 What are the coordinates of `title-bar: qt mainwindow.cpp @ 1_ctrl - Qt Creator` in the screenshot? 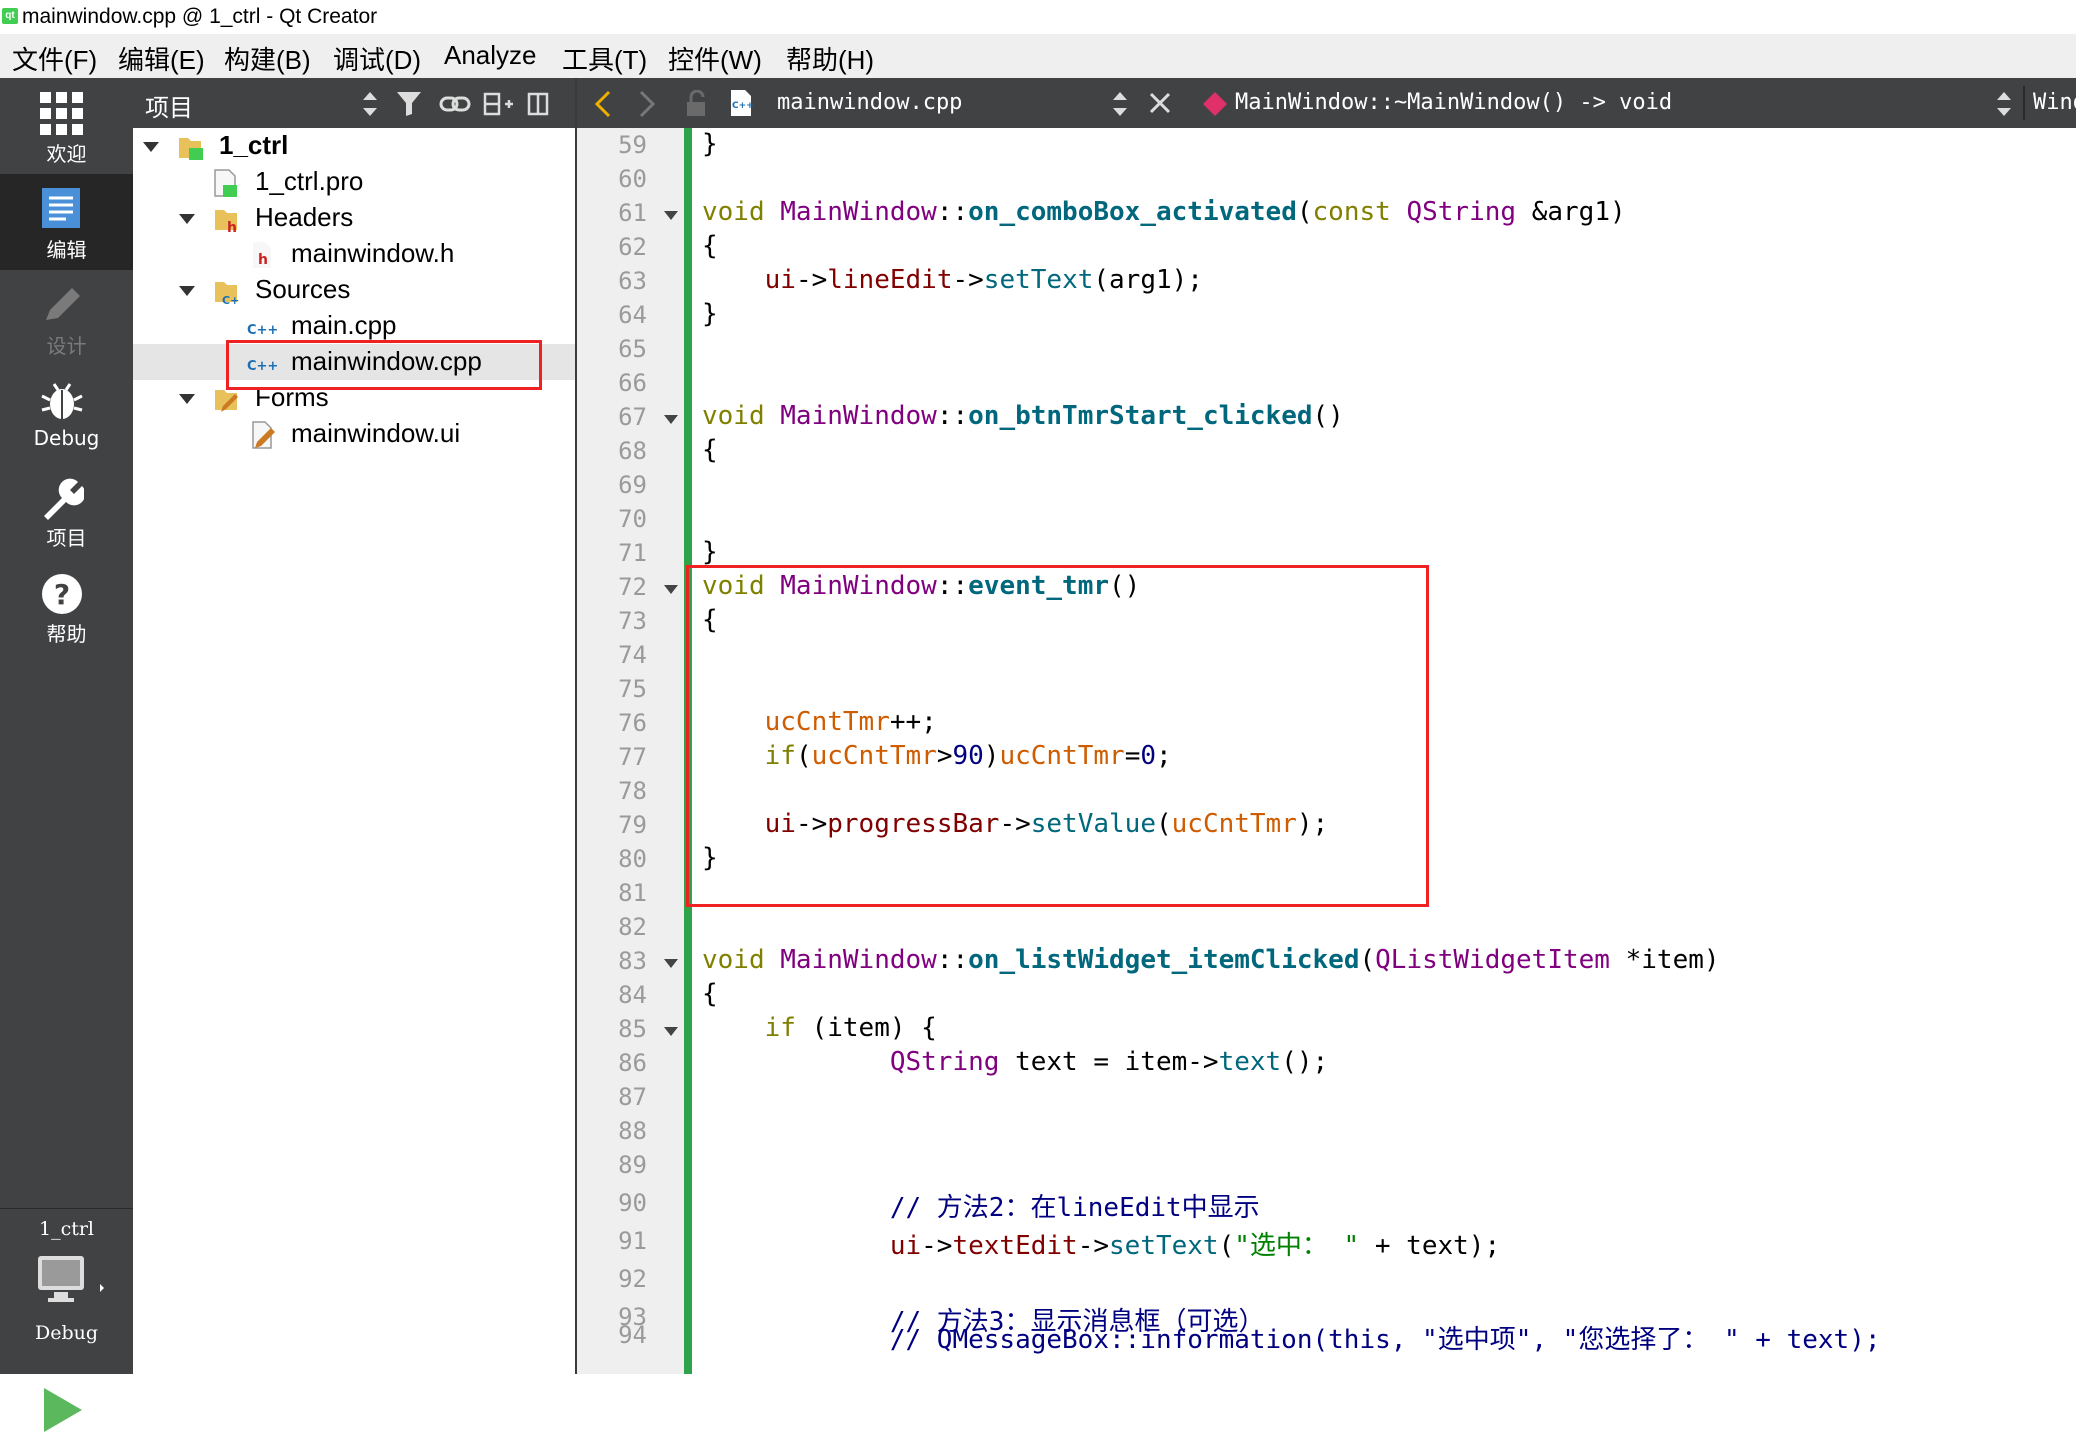 It's located at (1038, 17).